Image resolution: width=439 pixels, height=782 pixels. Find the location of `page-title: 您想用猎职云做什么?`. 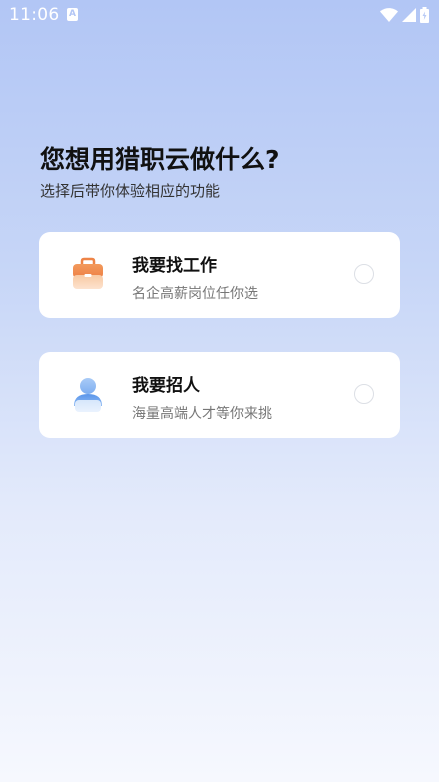

page-title: 您想用猎职云做什么? is located at coordinates (160, 159).